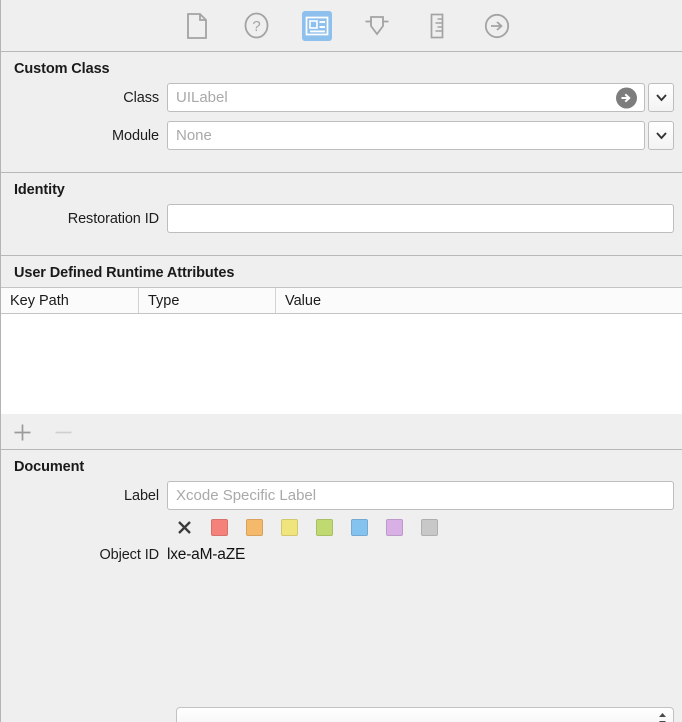  What do you see at coordinates (63, 432) in the screenshot?
I see `remove-attribute-button` at bounding box center [63, 432].